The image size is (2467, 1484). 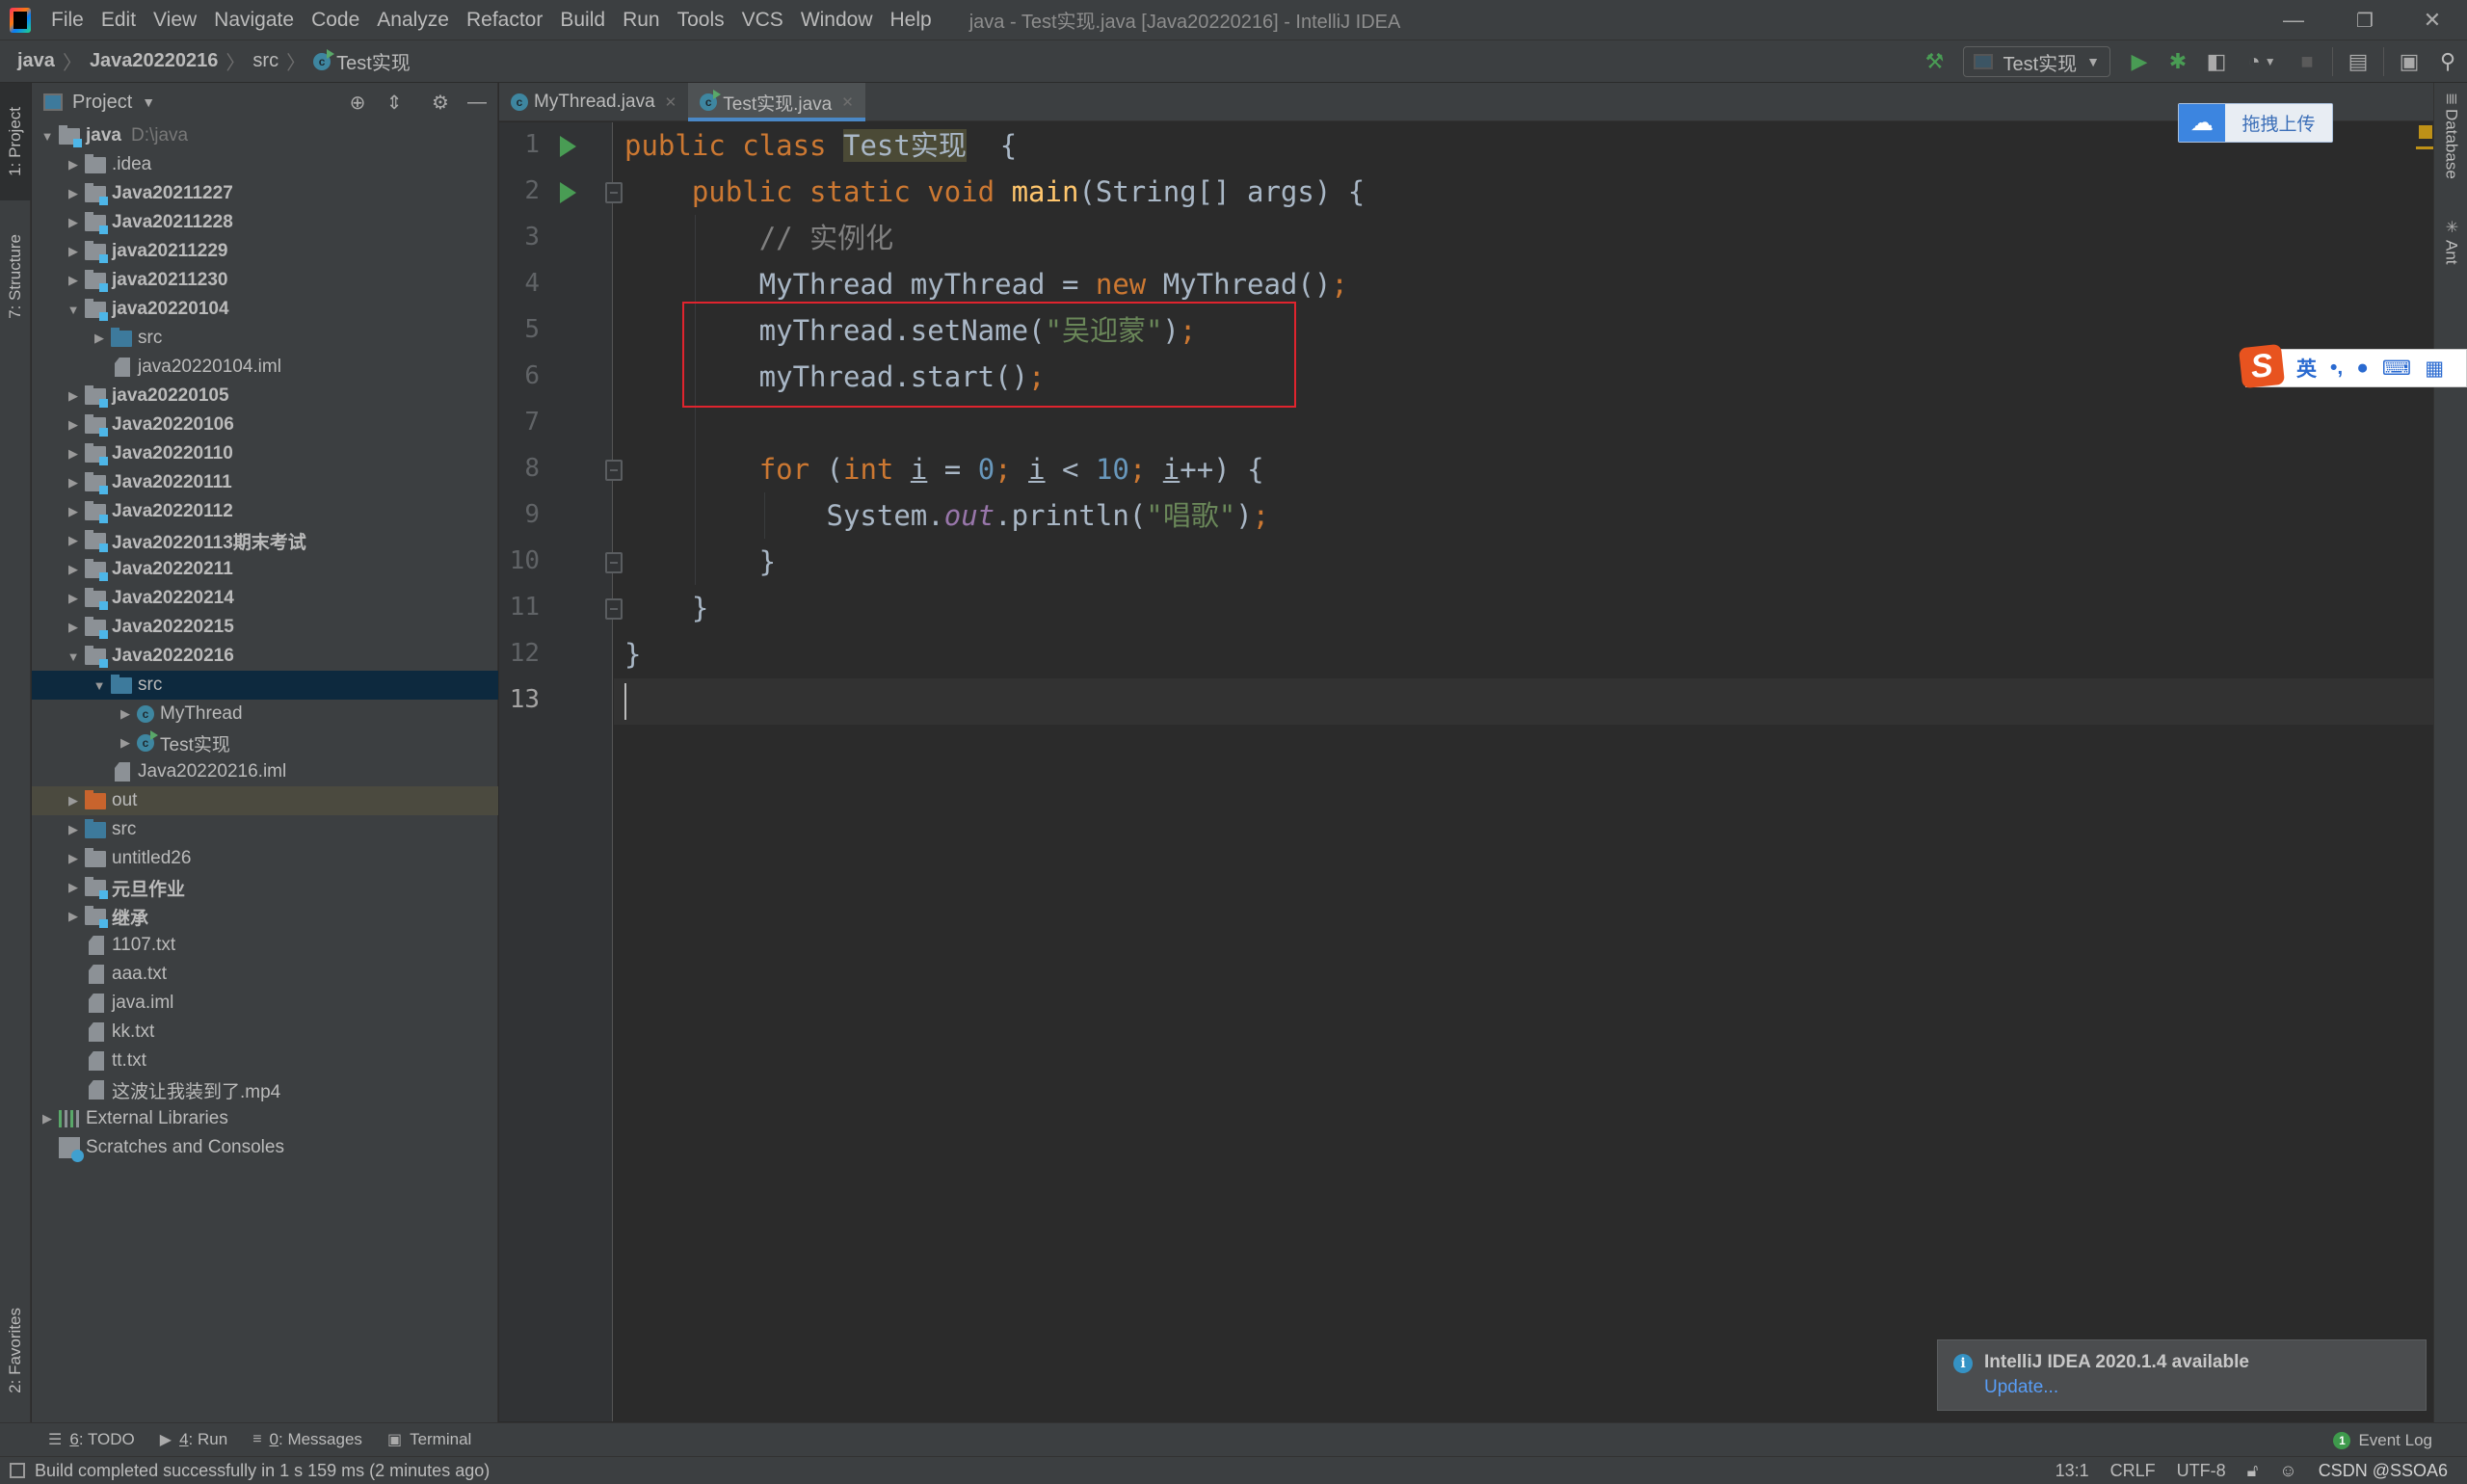 What do you see at coordinates (429, 1439) in the screenshot?
I see `terminal-tool-tab: ▣ Terminal` at bounding box center [429, 1439].